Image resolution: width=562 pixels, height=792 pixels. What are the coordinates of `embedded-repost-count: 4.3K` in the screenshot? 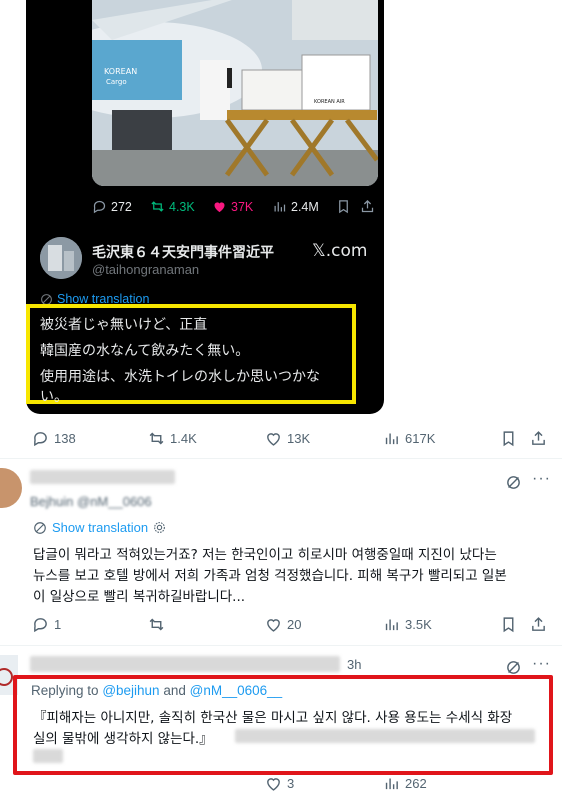 It's located at (182, 206).